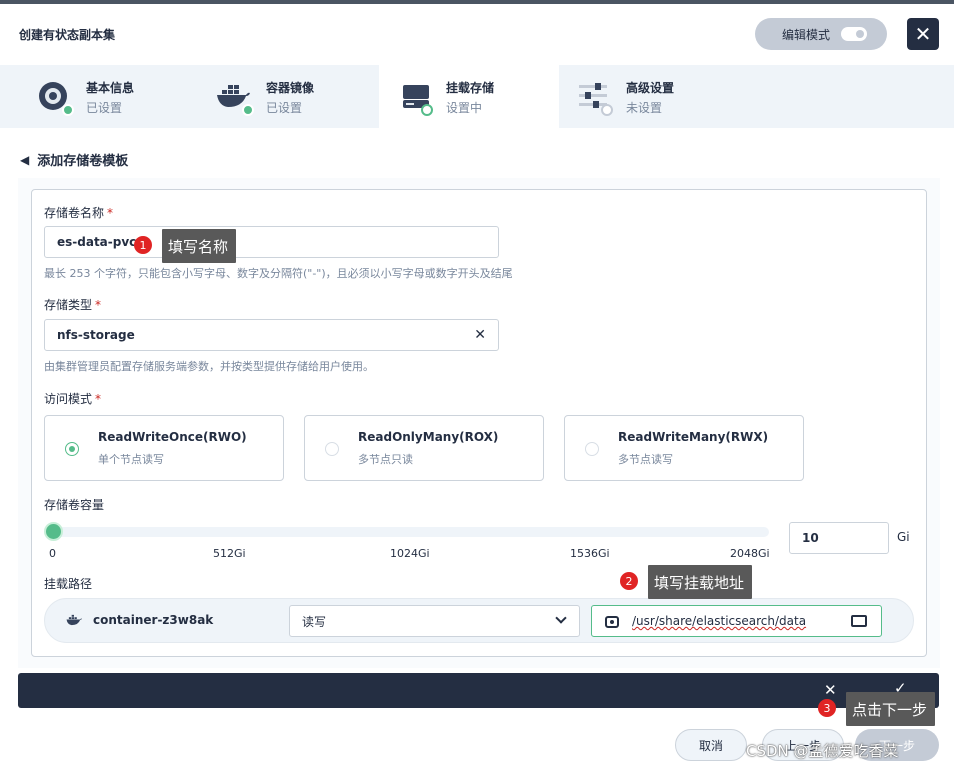 This screenshot has height=772, width=954. What do you see at coordinates (750, 553) in the screenshot?
I see `slider-tick: 2048Gi` at bounding box center [750, 553].